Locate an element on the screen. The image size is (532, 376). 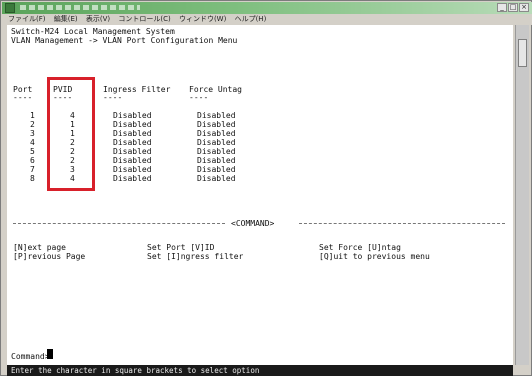
row-port: 4 is located at coordinates (32, 142).